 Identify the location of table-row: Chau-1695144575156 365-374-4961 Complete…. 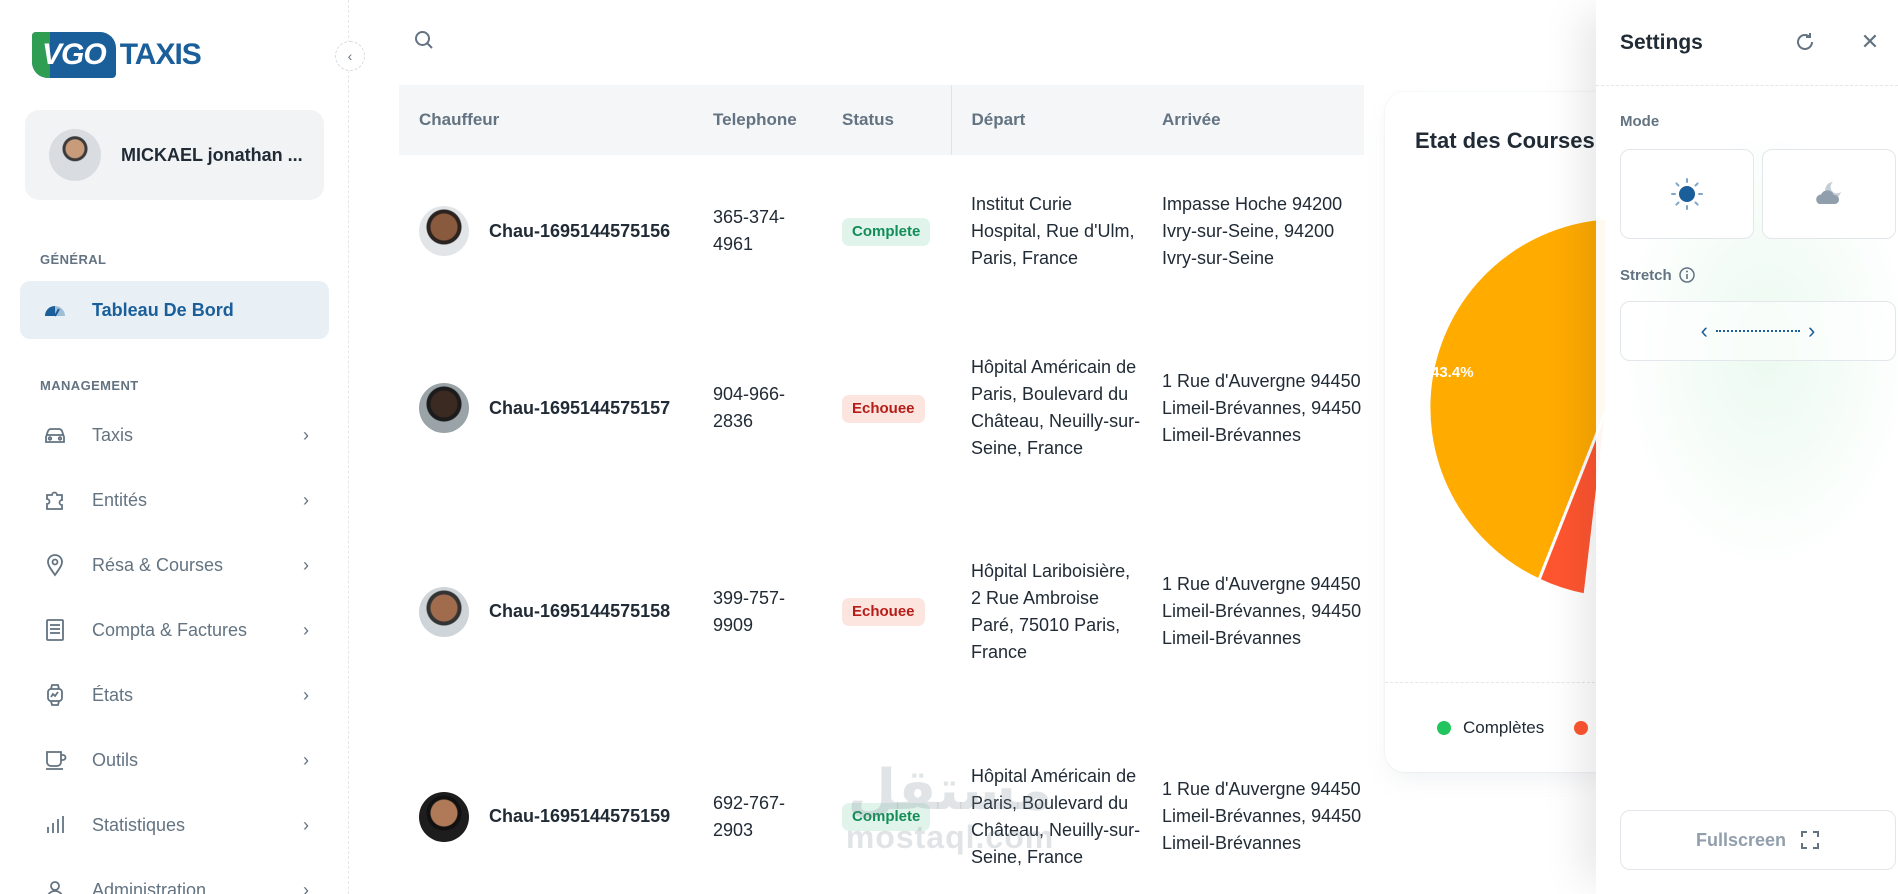
(881, 231).